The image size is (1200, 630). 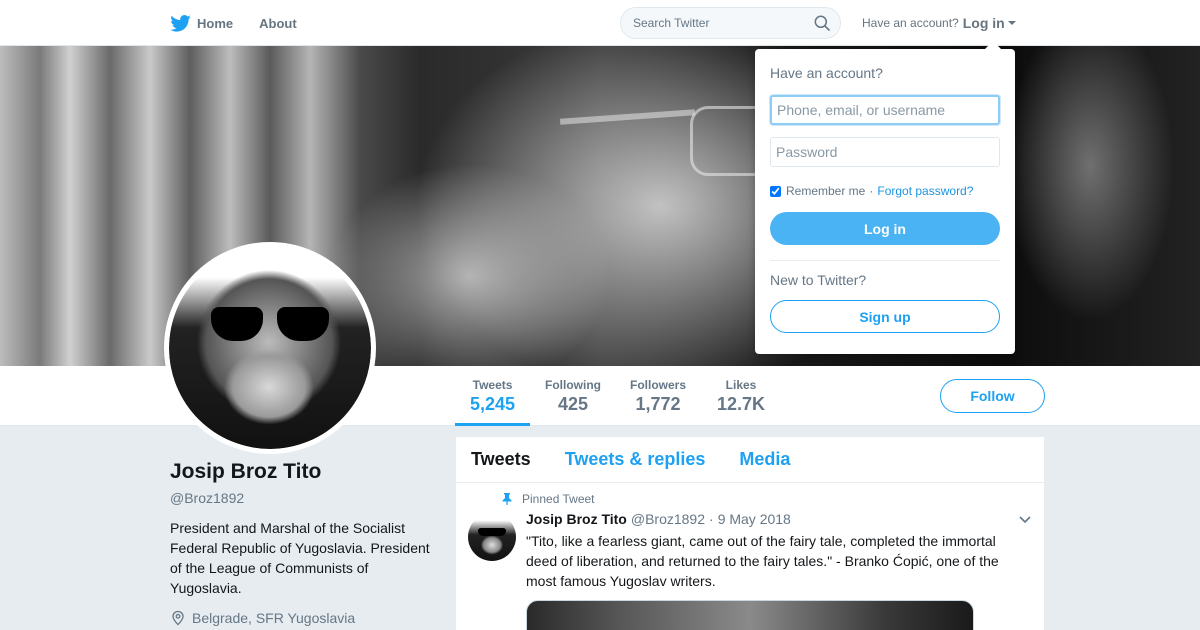 What do you see at coordinates (492, 424) in the screenshot?
I see `active-stat-underline` at bounding box center [492, 424].